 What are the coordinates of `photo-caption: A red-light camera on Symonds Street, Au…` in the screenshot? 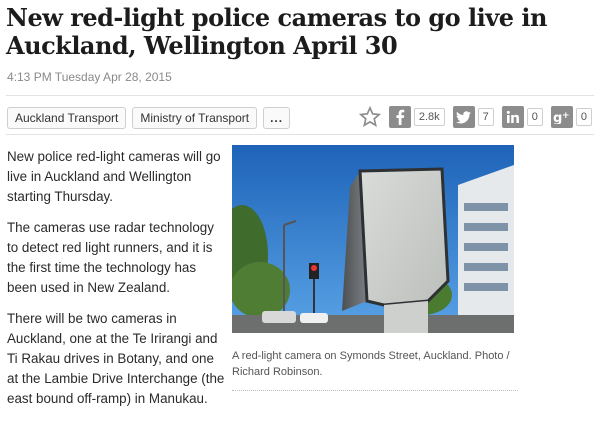 It's located at (371, 364).